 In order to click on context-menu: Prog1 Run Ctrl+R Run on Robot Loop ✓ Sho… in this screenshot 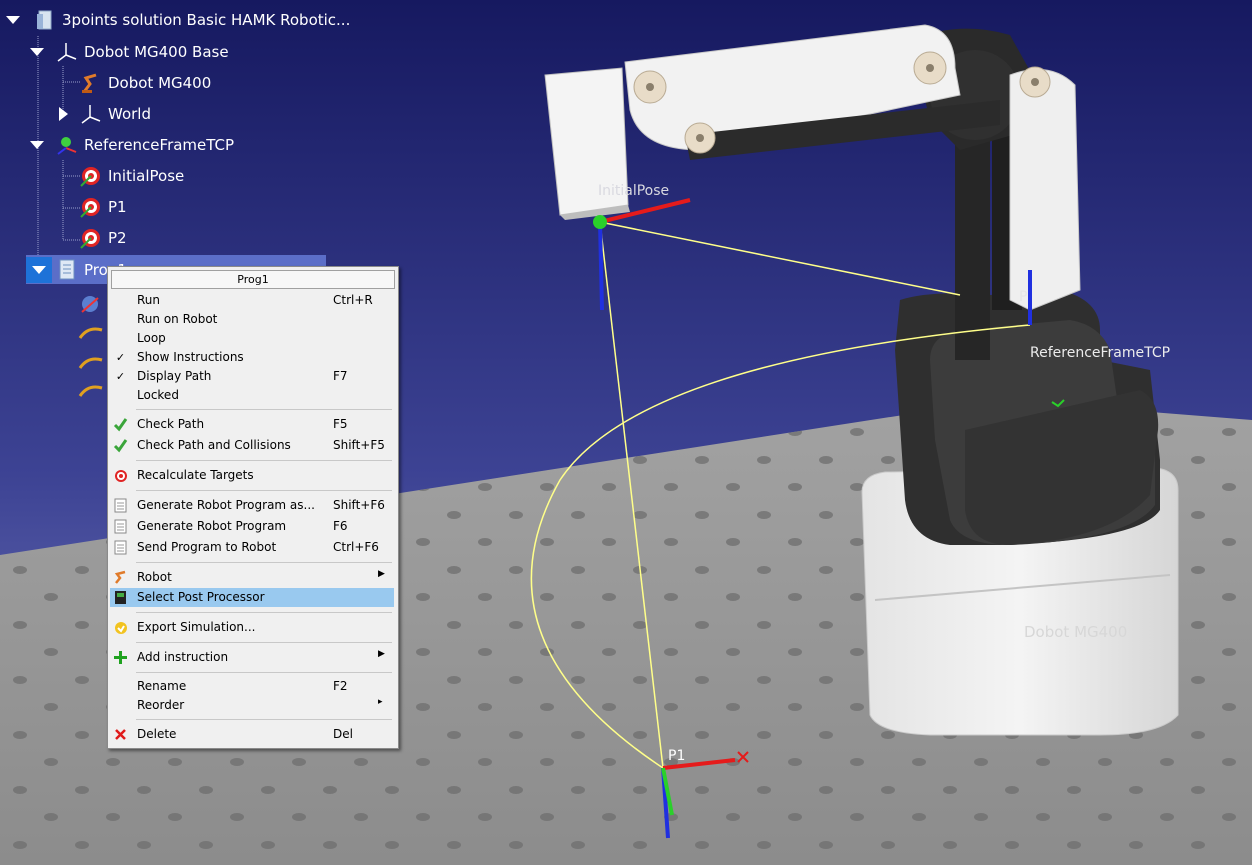, I will do `click(253, 507)`.